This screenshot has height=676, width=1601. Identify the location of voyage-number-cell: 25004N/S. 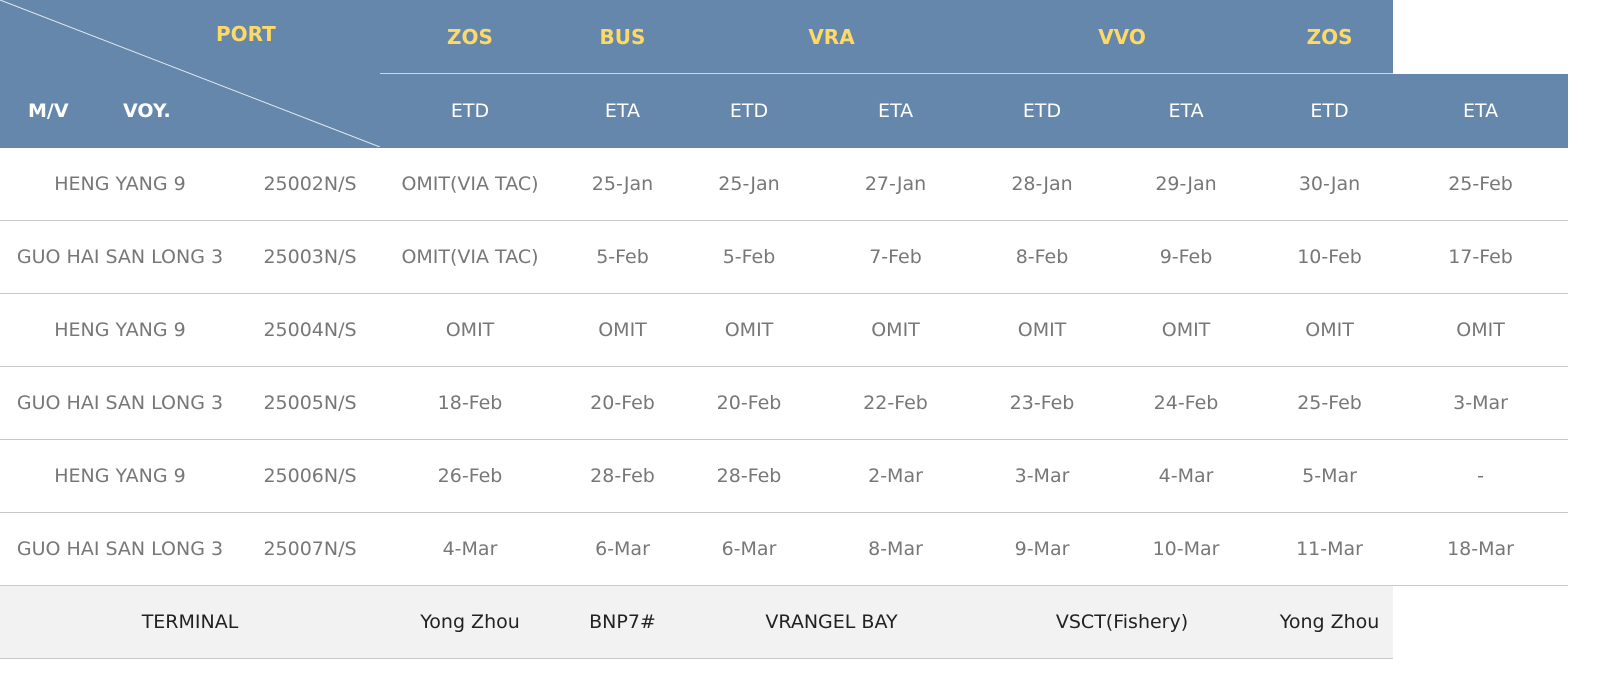
(310, 330).